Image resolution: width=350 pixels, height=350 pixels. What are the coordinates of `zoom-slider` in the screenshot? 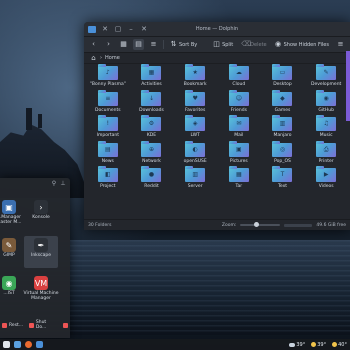 It's located at (260, 224).